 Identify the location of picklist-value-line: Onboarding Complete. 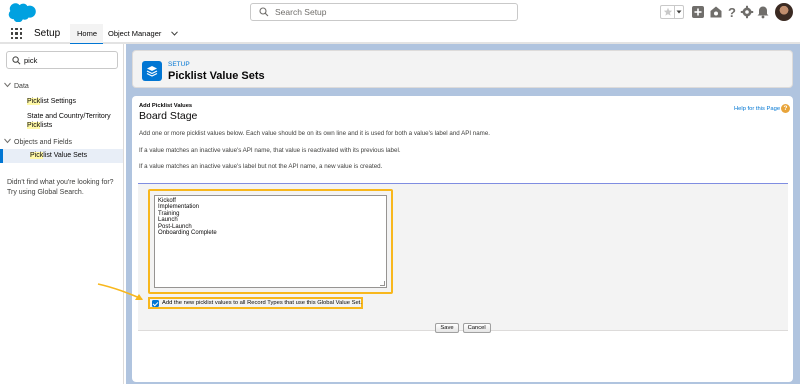
(187, 233).